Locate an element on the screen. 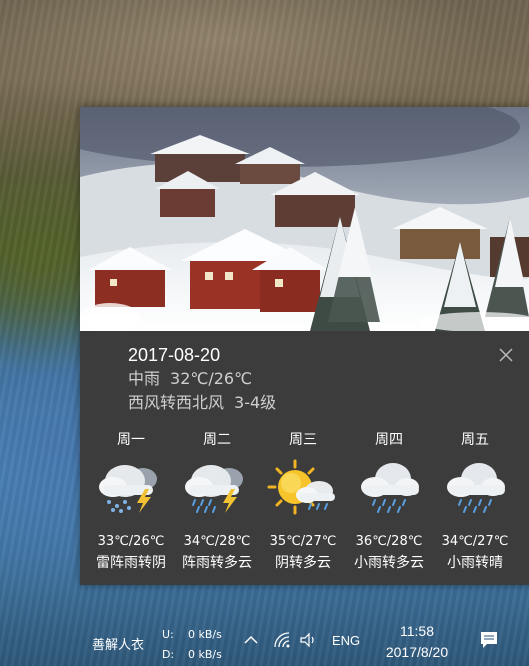 This screenshot has width=529, height=666. forecast-desc: 阴转多云 is located at coordinates (303, 563).